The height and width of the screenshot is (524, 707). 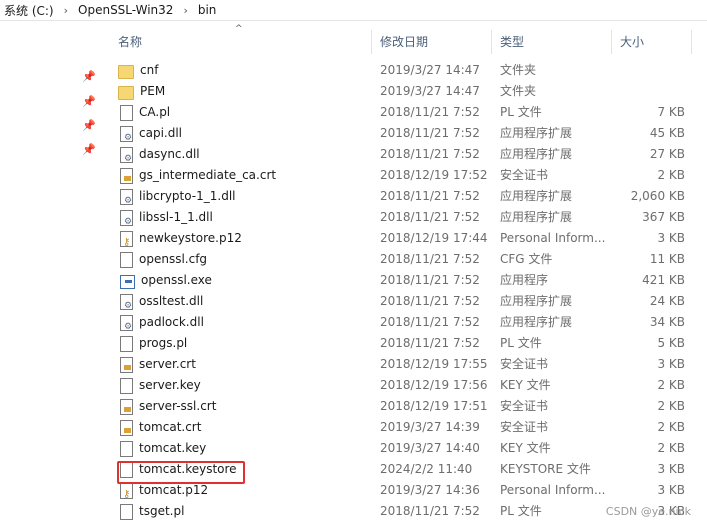 What do you see at coordinates (173, 259) in the screenshot?
I see `file-name: openssl.cfg` at bounding box center [173, 259].